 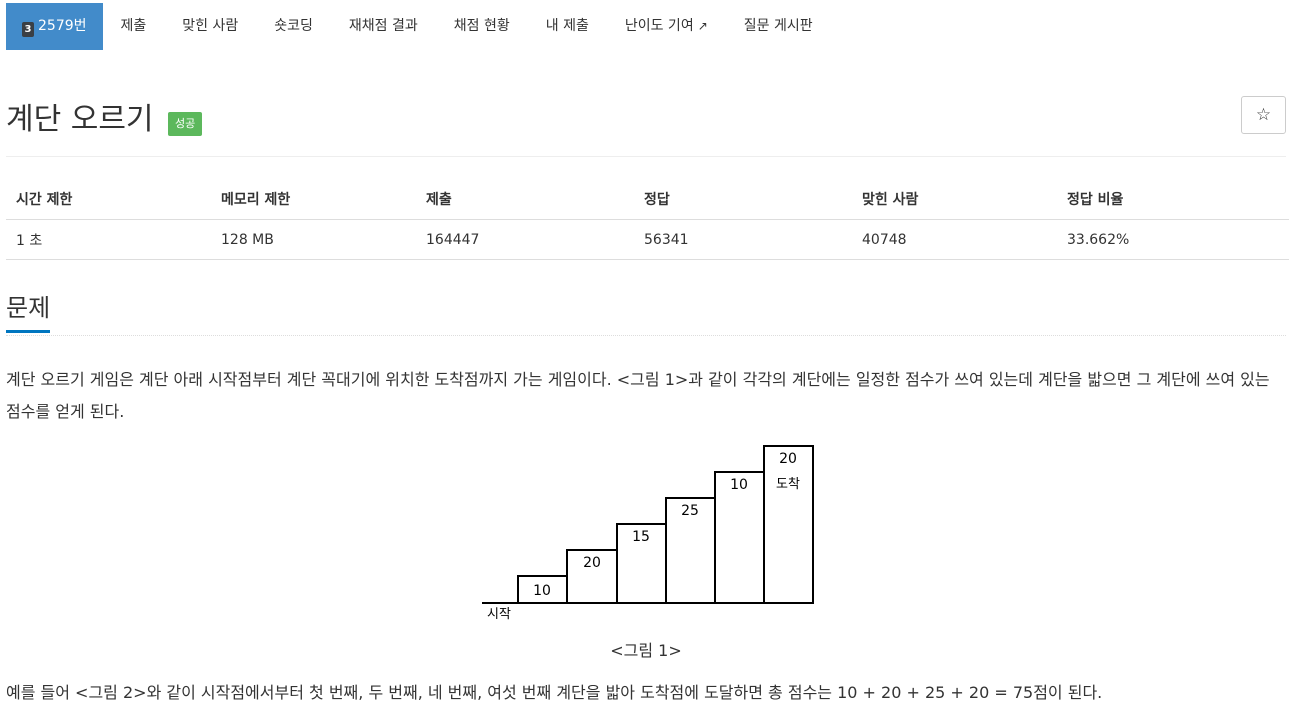 I want to click on step-6-score: 20, so click(x=788, y=459).